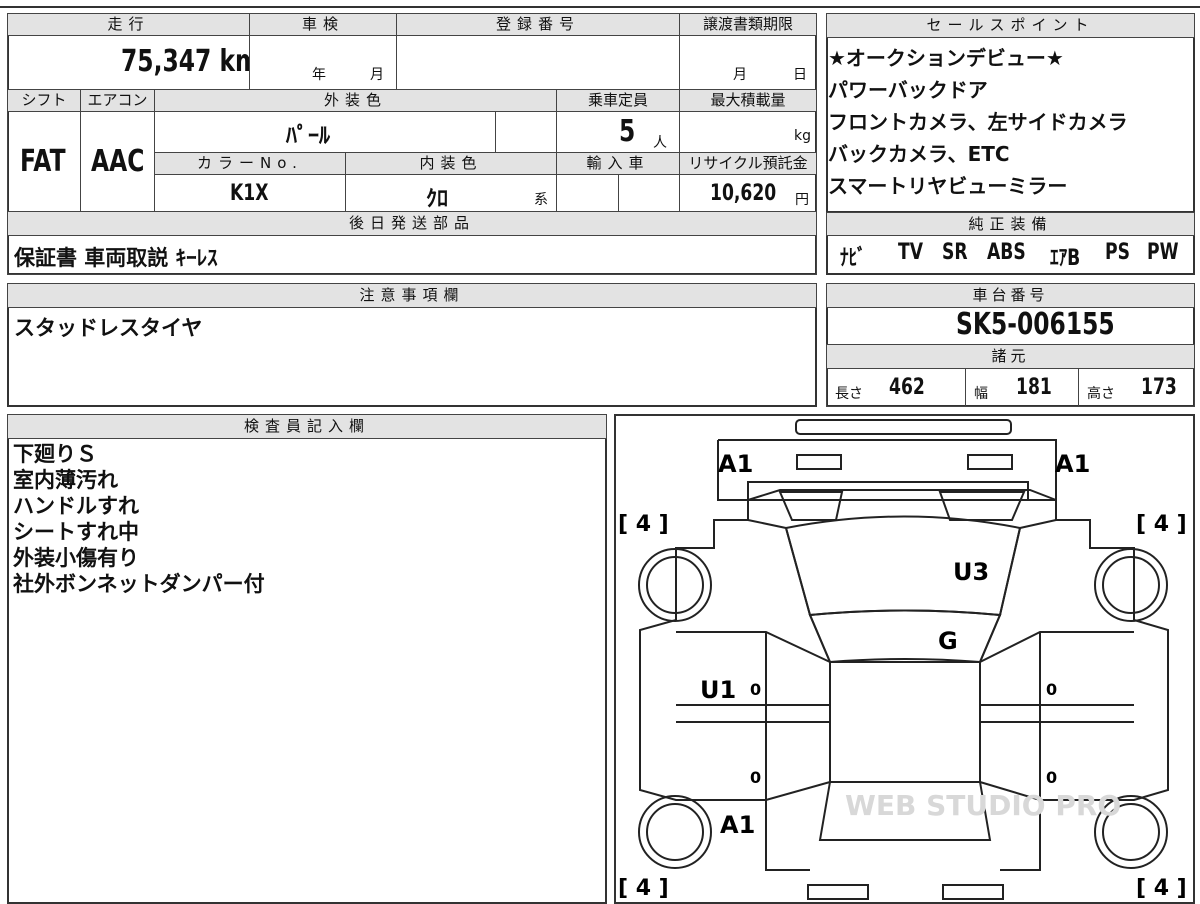 The image size is (1200, 904). I want to click on inspection-month: 月, so click(377, 75).